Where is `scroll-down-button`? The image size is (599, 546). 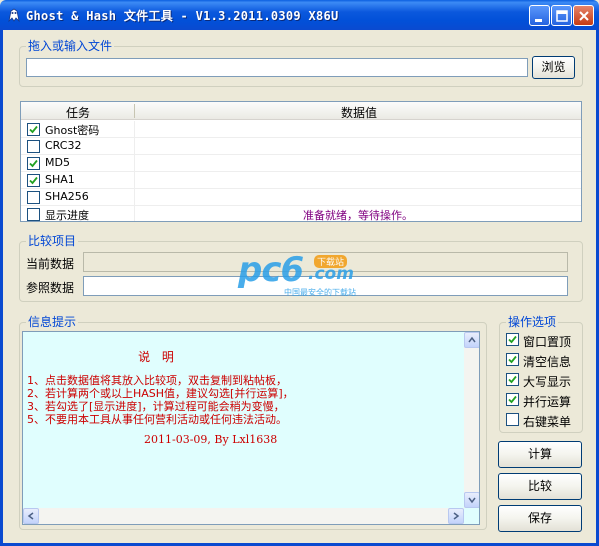 scroll-down-button is located at coordinates (471, 500).